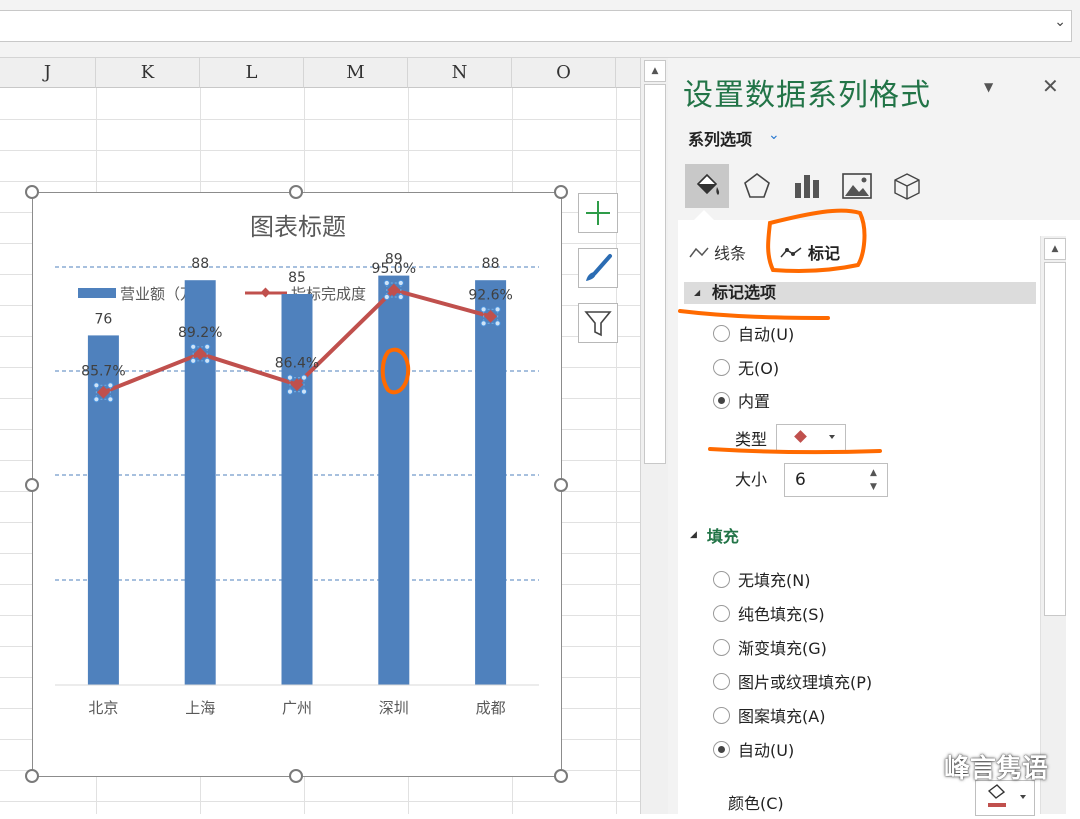  What do you see at coordinates (222, 294) in the screenshot?
I see `legend: 营业额（万） 指标完成度` at bounding box center [222, 294].